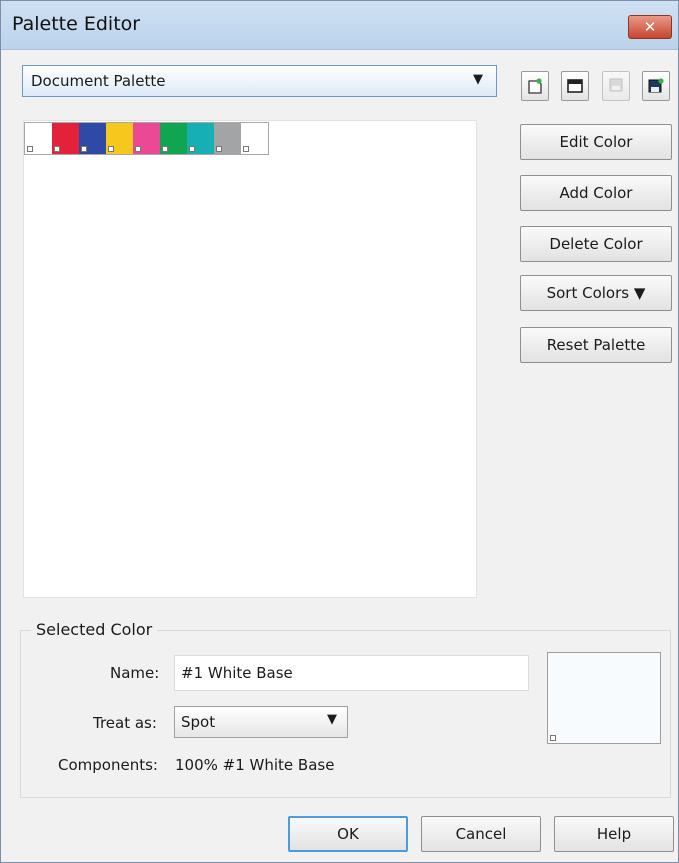 This screenshot has height=863, width=679. I want to click on open-palette-button, so click(575, 86).